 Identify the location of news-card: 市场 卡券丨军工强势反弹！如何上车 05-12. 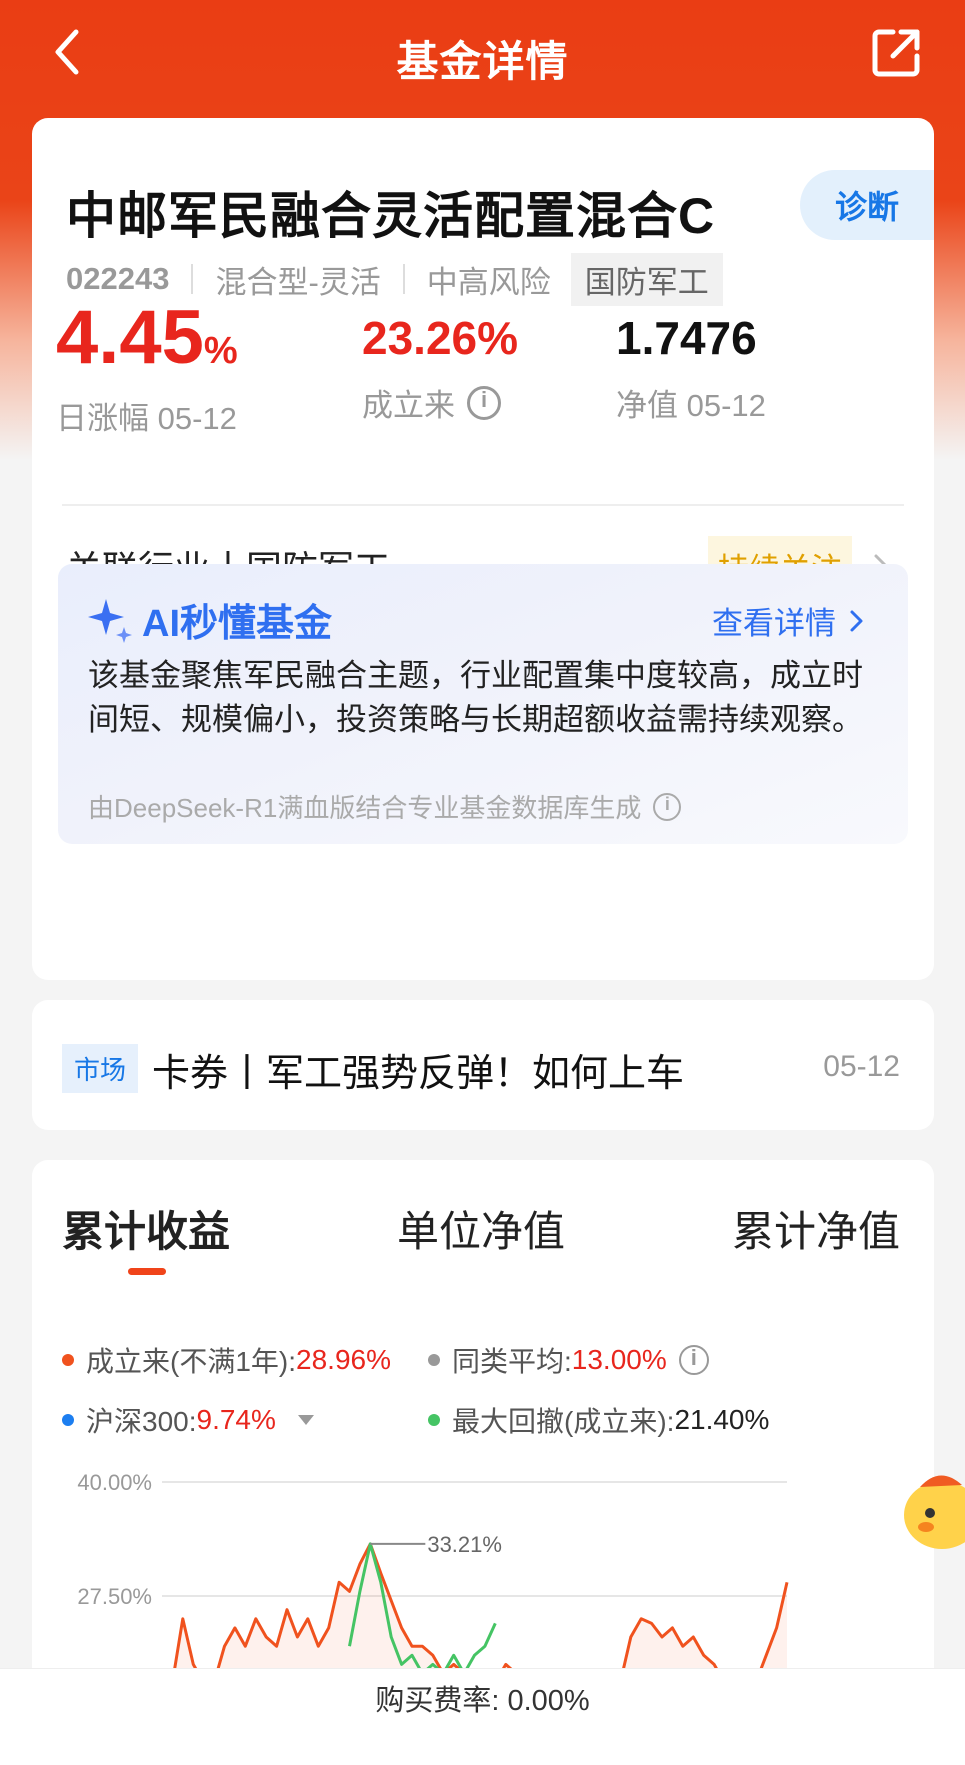
(483, 1065).